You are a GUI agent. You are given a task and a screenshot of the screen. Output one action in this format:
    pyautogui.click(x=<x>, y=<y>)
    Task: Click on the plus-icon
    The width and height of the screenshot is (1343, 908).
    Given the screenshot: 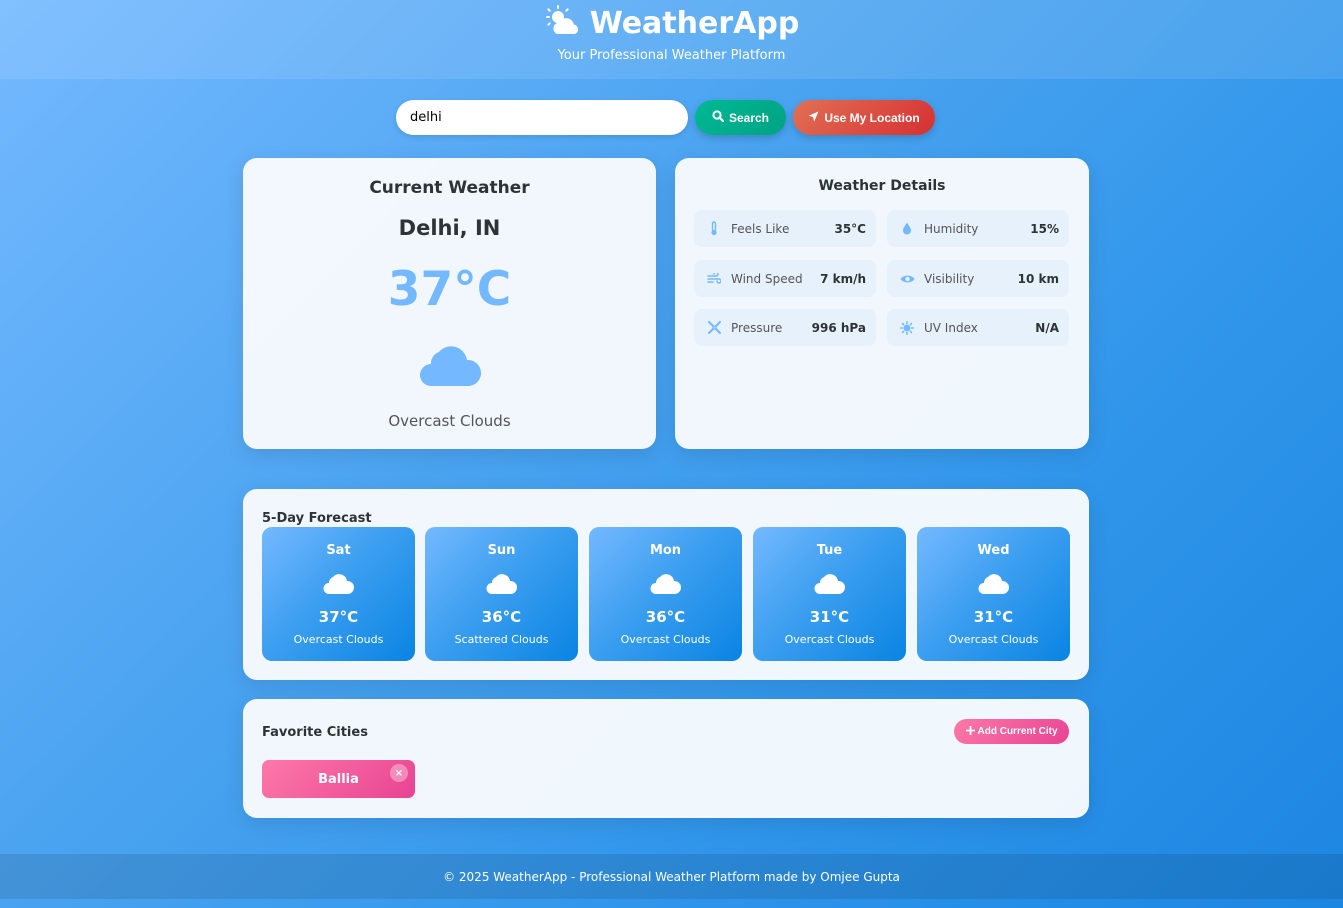 What is the action you would take?
    pyautogui.click(x=970, y=731)
    